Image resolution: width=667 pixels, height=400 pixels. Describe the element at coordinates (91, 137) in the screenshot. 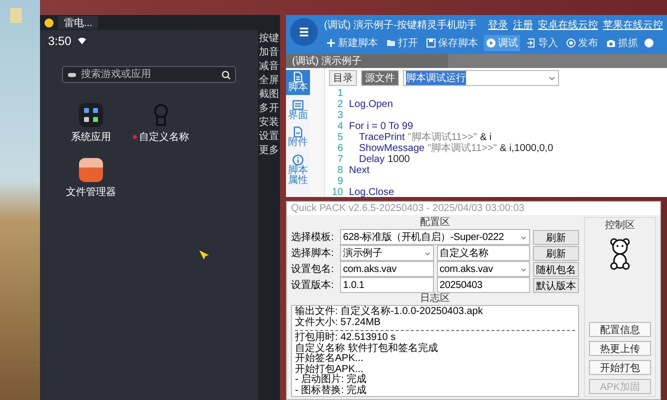

I see `app-label: 系统应用` at that location.